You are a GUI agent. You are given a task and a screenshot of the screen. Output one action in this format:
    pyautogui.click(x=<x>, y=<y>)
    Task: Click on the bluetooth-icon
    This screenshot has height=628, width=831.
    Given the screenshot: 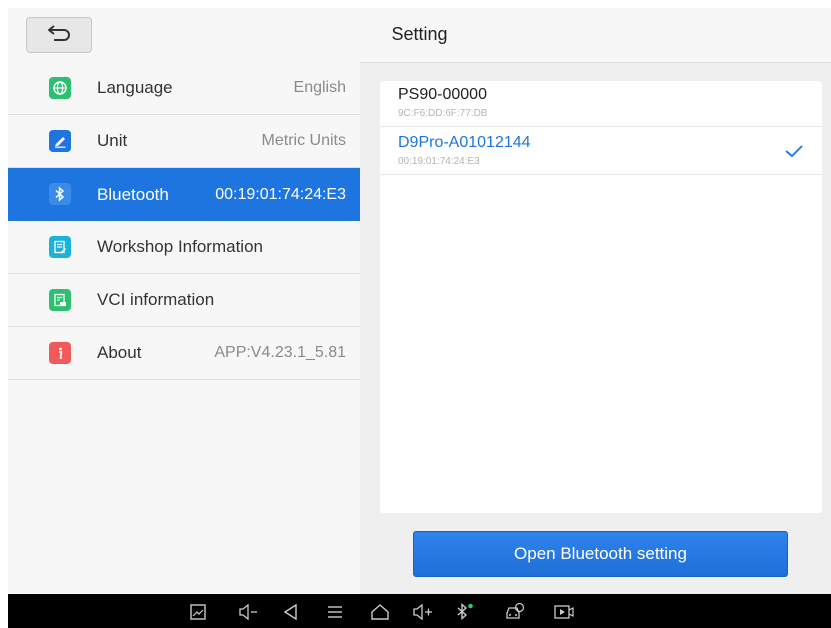 What is the action you would take?
    pyautogui.click(x=60, y=194)
    